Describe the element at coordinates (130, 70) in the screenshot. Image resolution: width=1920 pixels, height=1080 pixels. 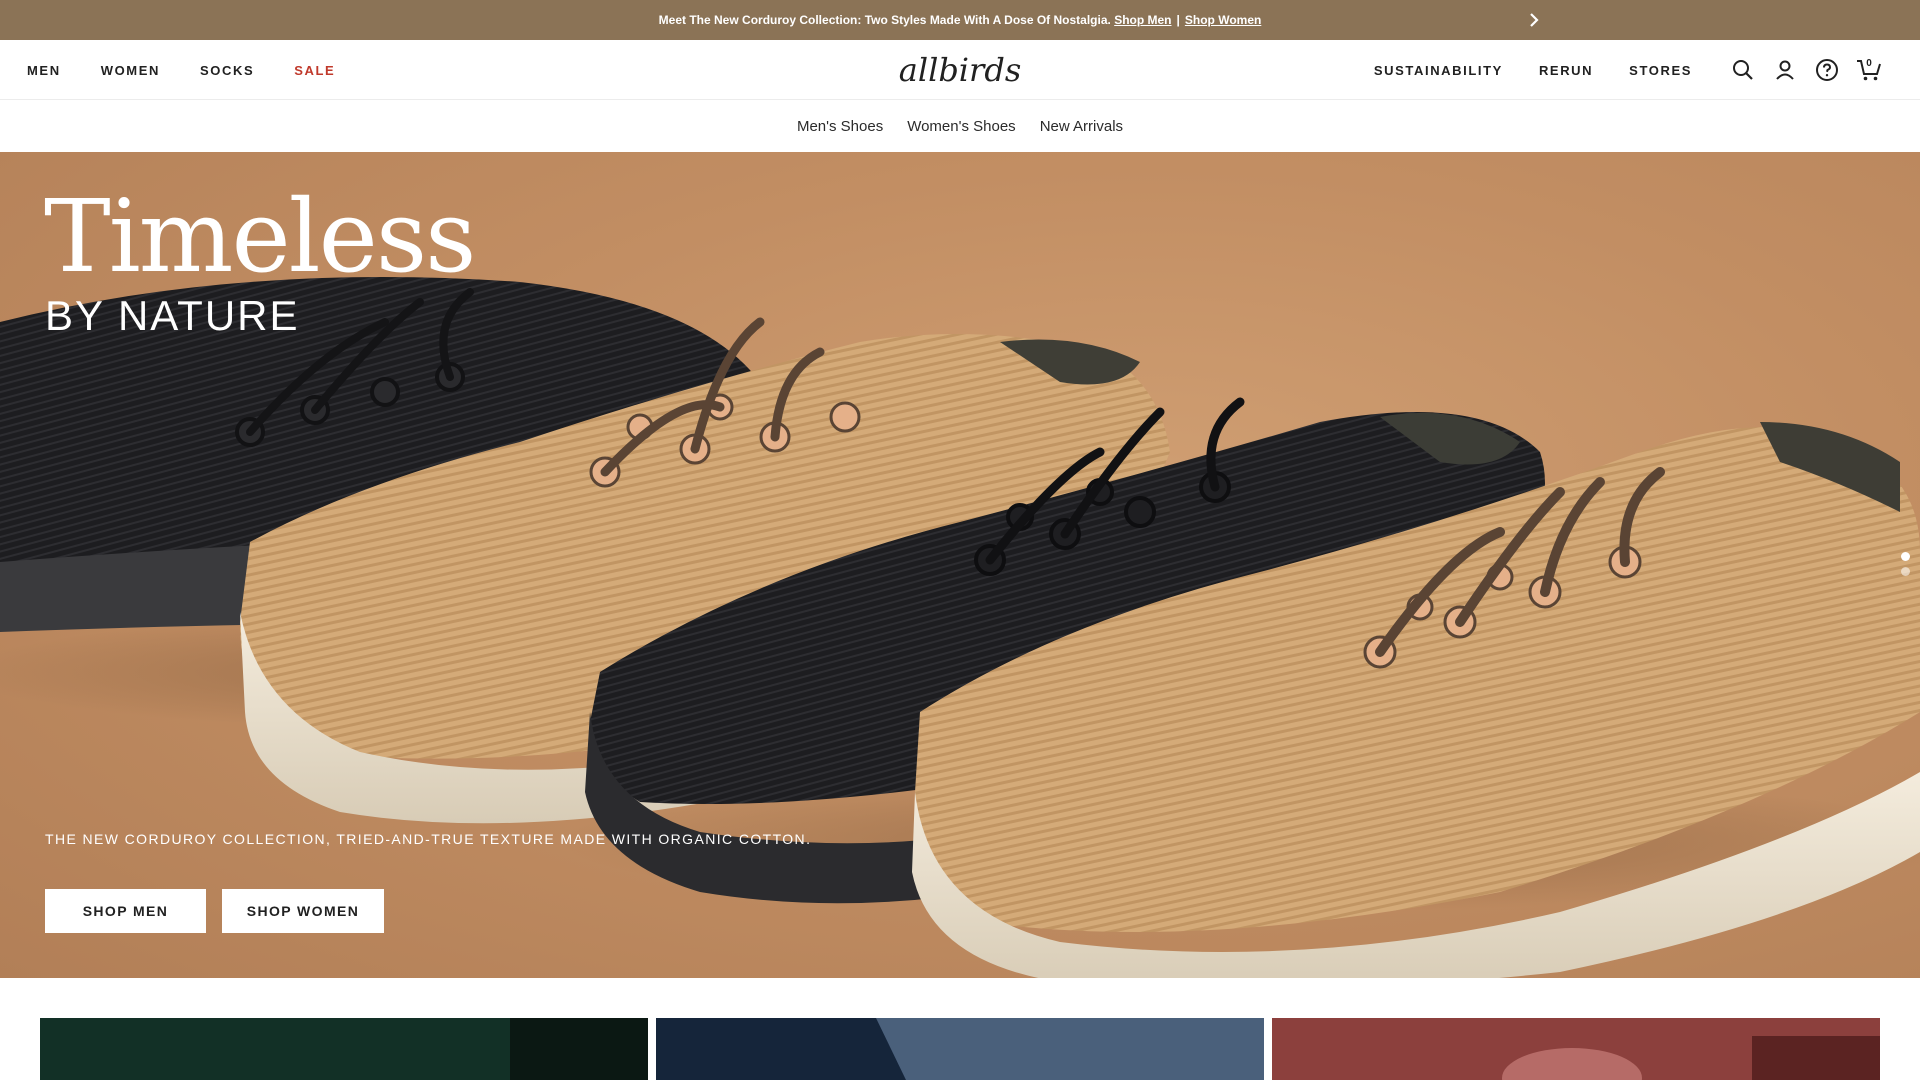
I see `nav-women: WOMEN` at that location.